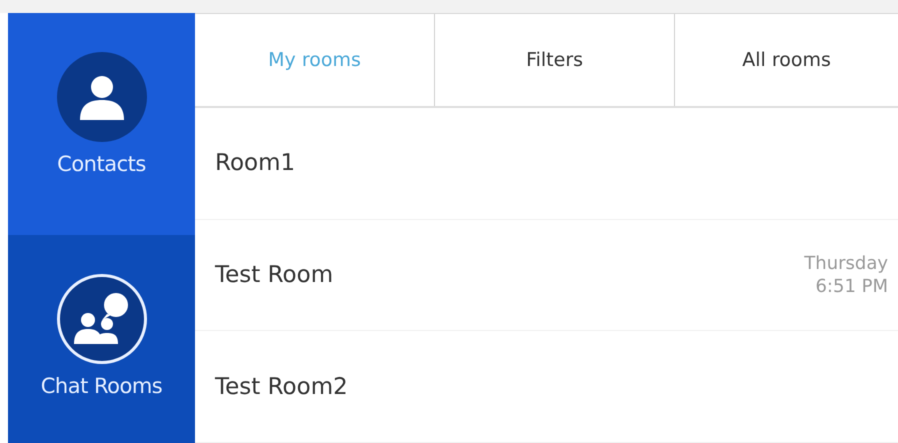 Image resolution: width=898 pixels, height=443 pixels. What do you see at coordinates (101, 386) in the screenshot?
I see `sidebar-label: Chat Rooms` at bounding box center [101, 386].